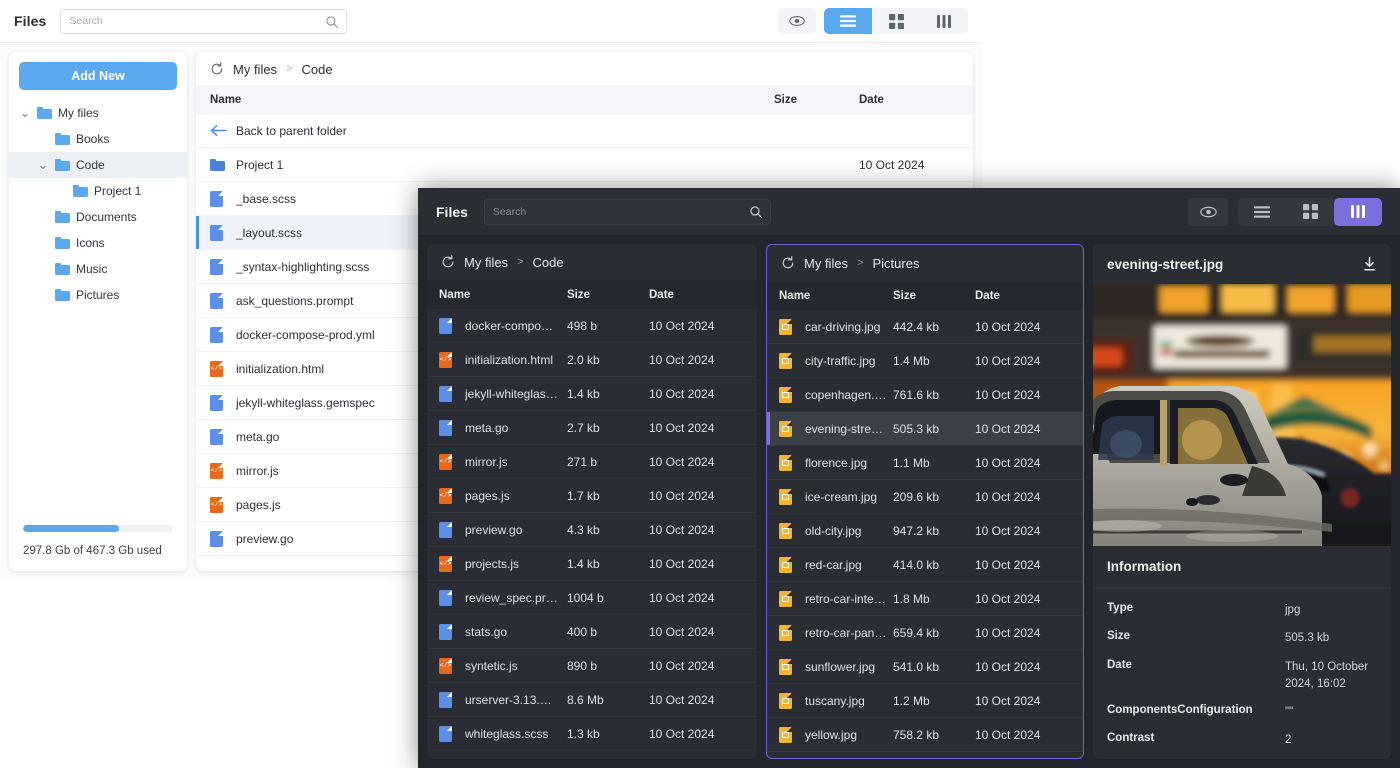  What do you see at coordinates (98, 191) in the screenshot?
I see `sidebar-item-project-1: Project 1` at bounding box center [98, 191].